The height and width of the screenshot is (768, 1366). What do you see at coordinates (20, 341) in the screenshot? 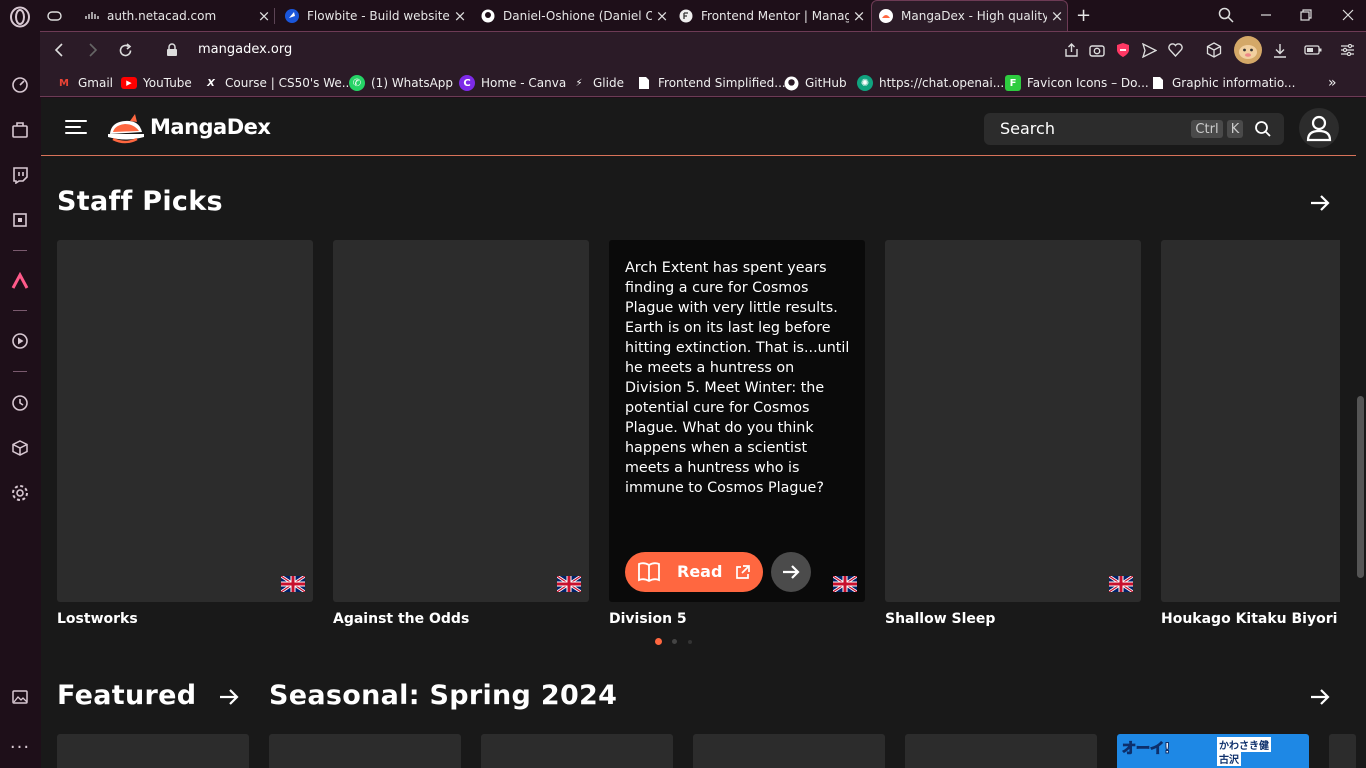
I see `player-icon` at bounding box center [20, 341].